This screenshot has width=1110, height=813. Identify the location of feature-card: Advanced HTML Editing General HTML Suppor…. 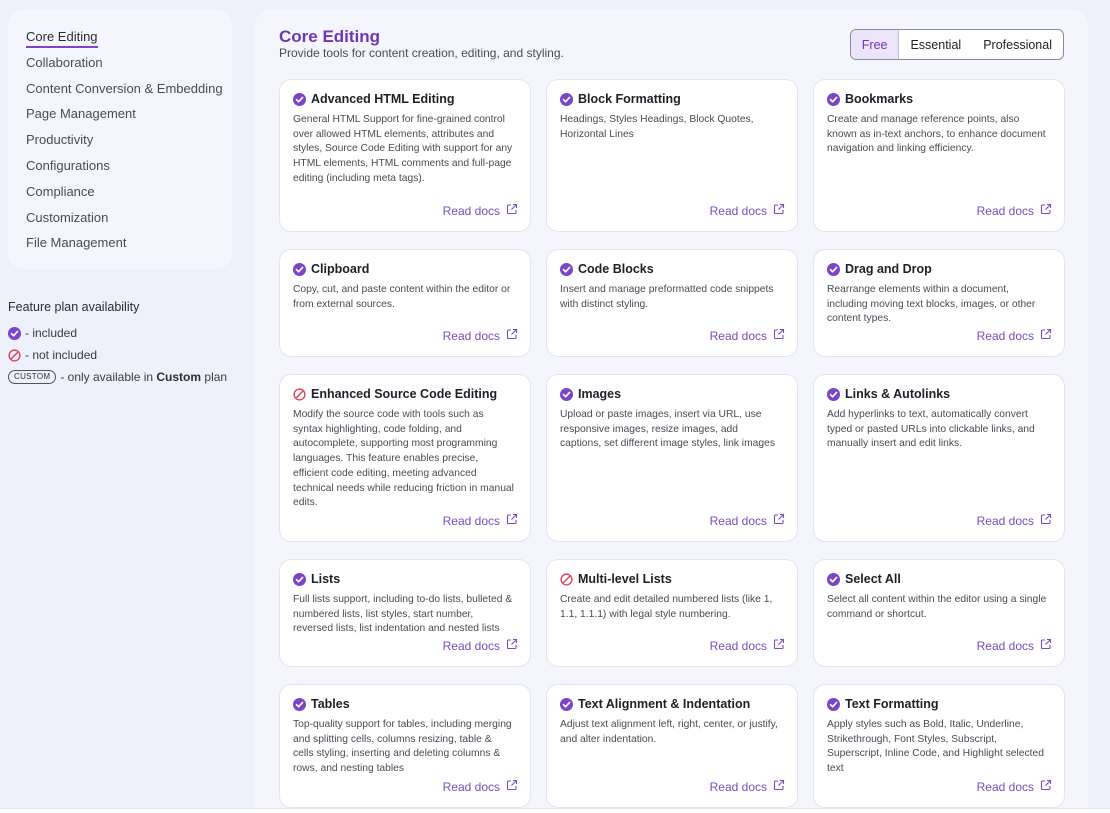
(405, 155).